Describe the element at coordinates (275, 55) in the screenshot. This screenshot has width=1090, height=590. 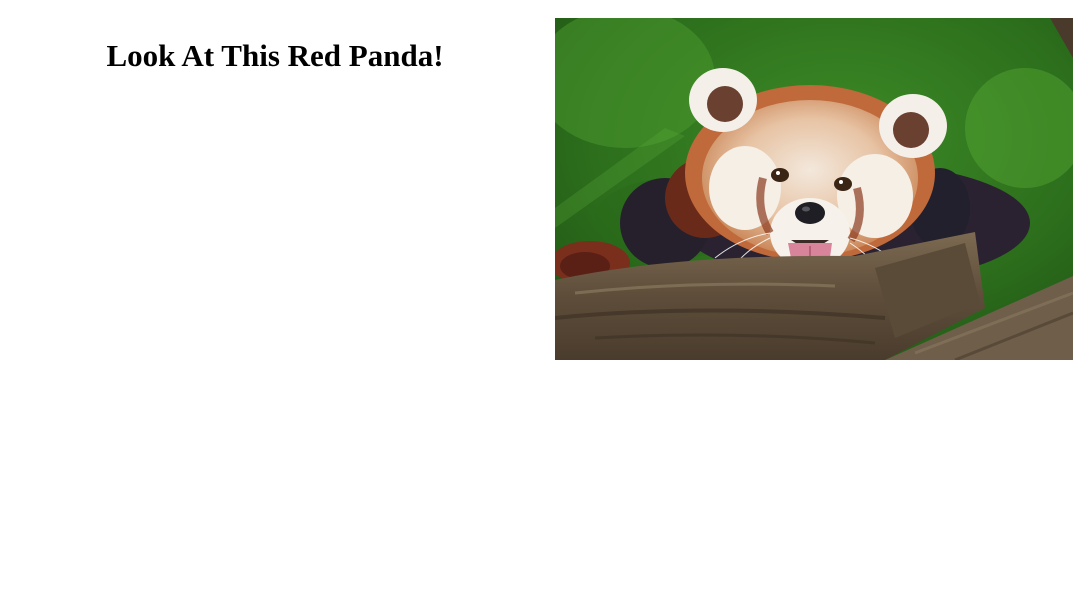
I see `page-title: Look At This Red Panda!` at that location.